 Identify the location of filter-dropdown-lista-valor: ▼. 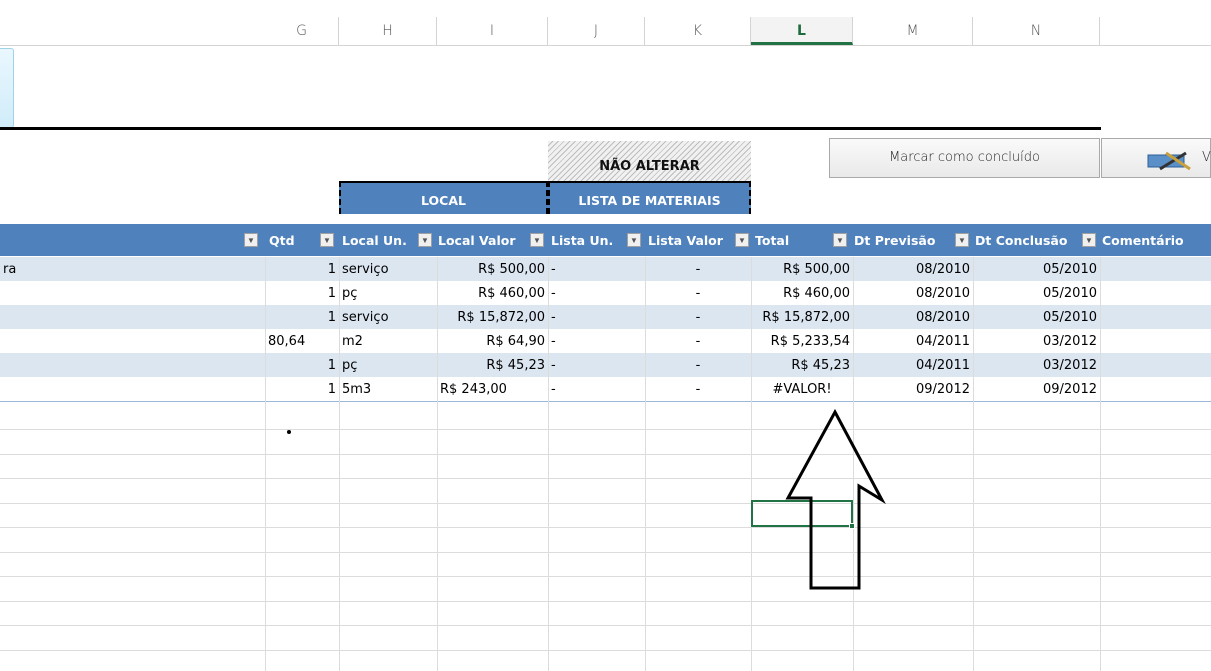
(742, 240).